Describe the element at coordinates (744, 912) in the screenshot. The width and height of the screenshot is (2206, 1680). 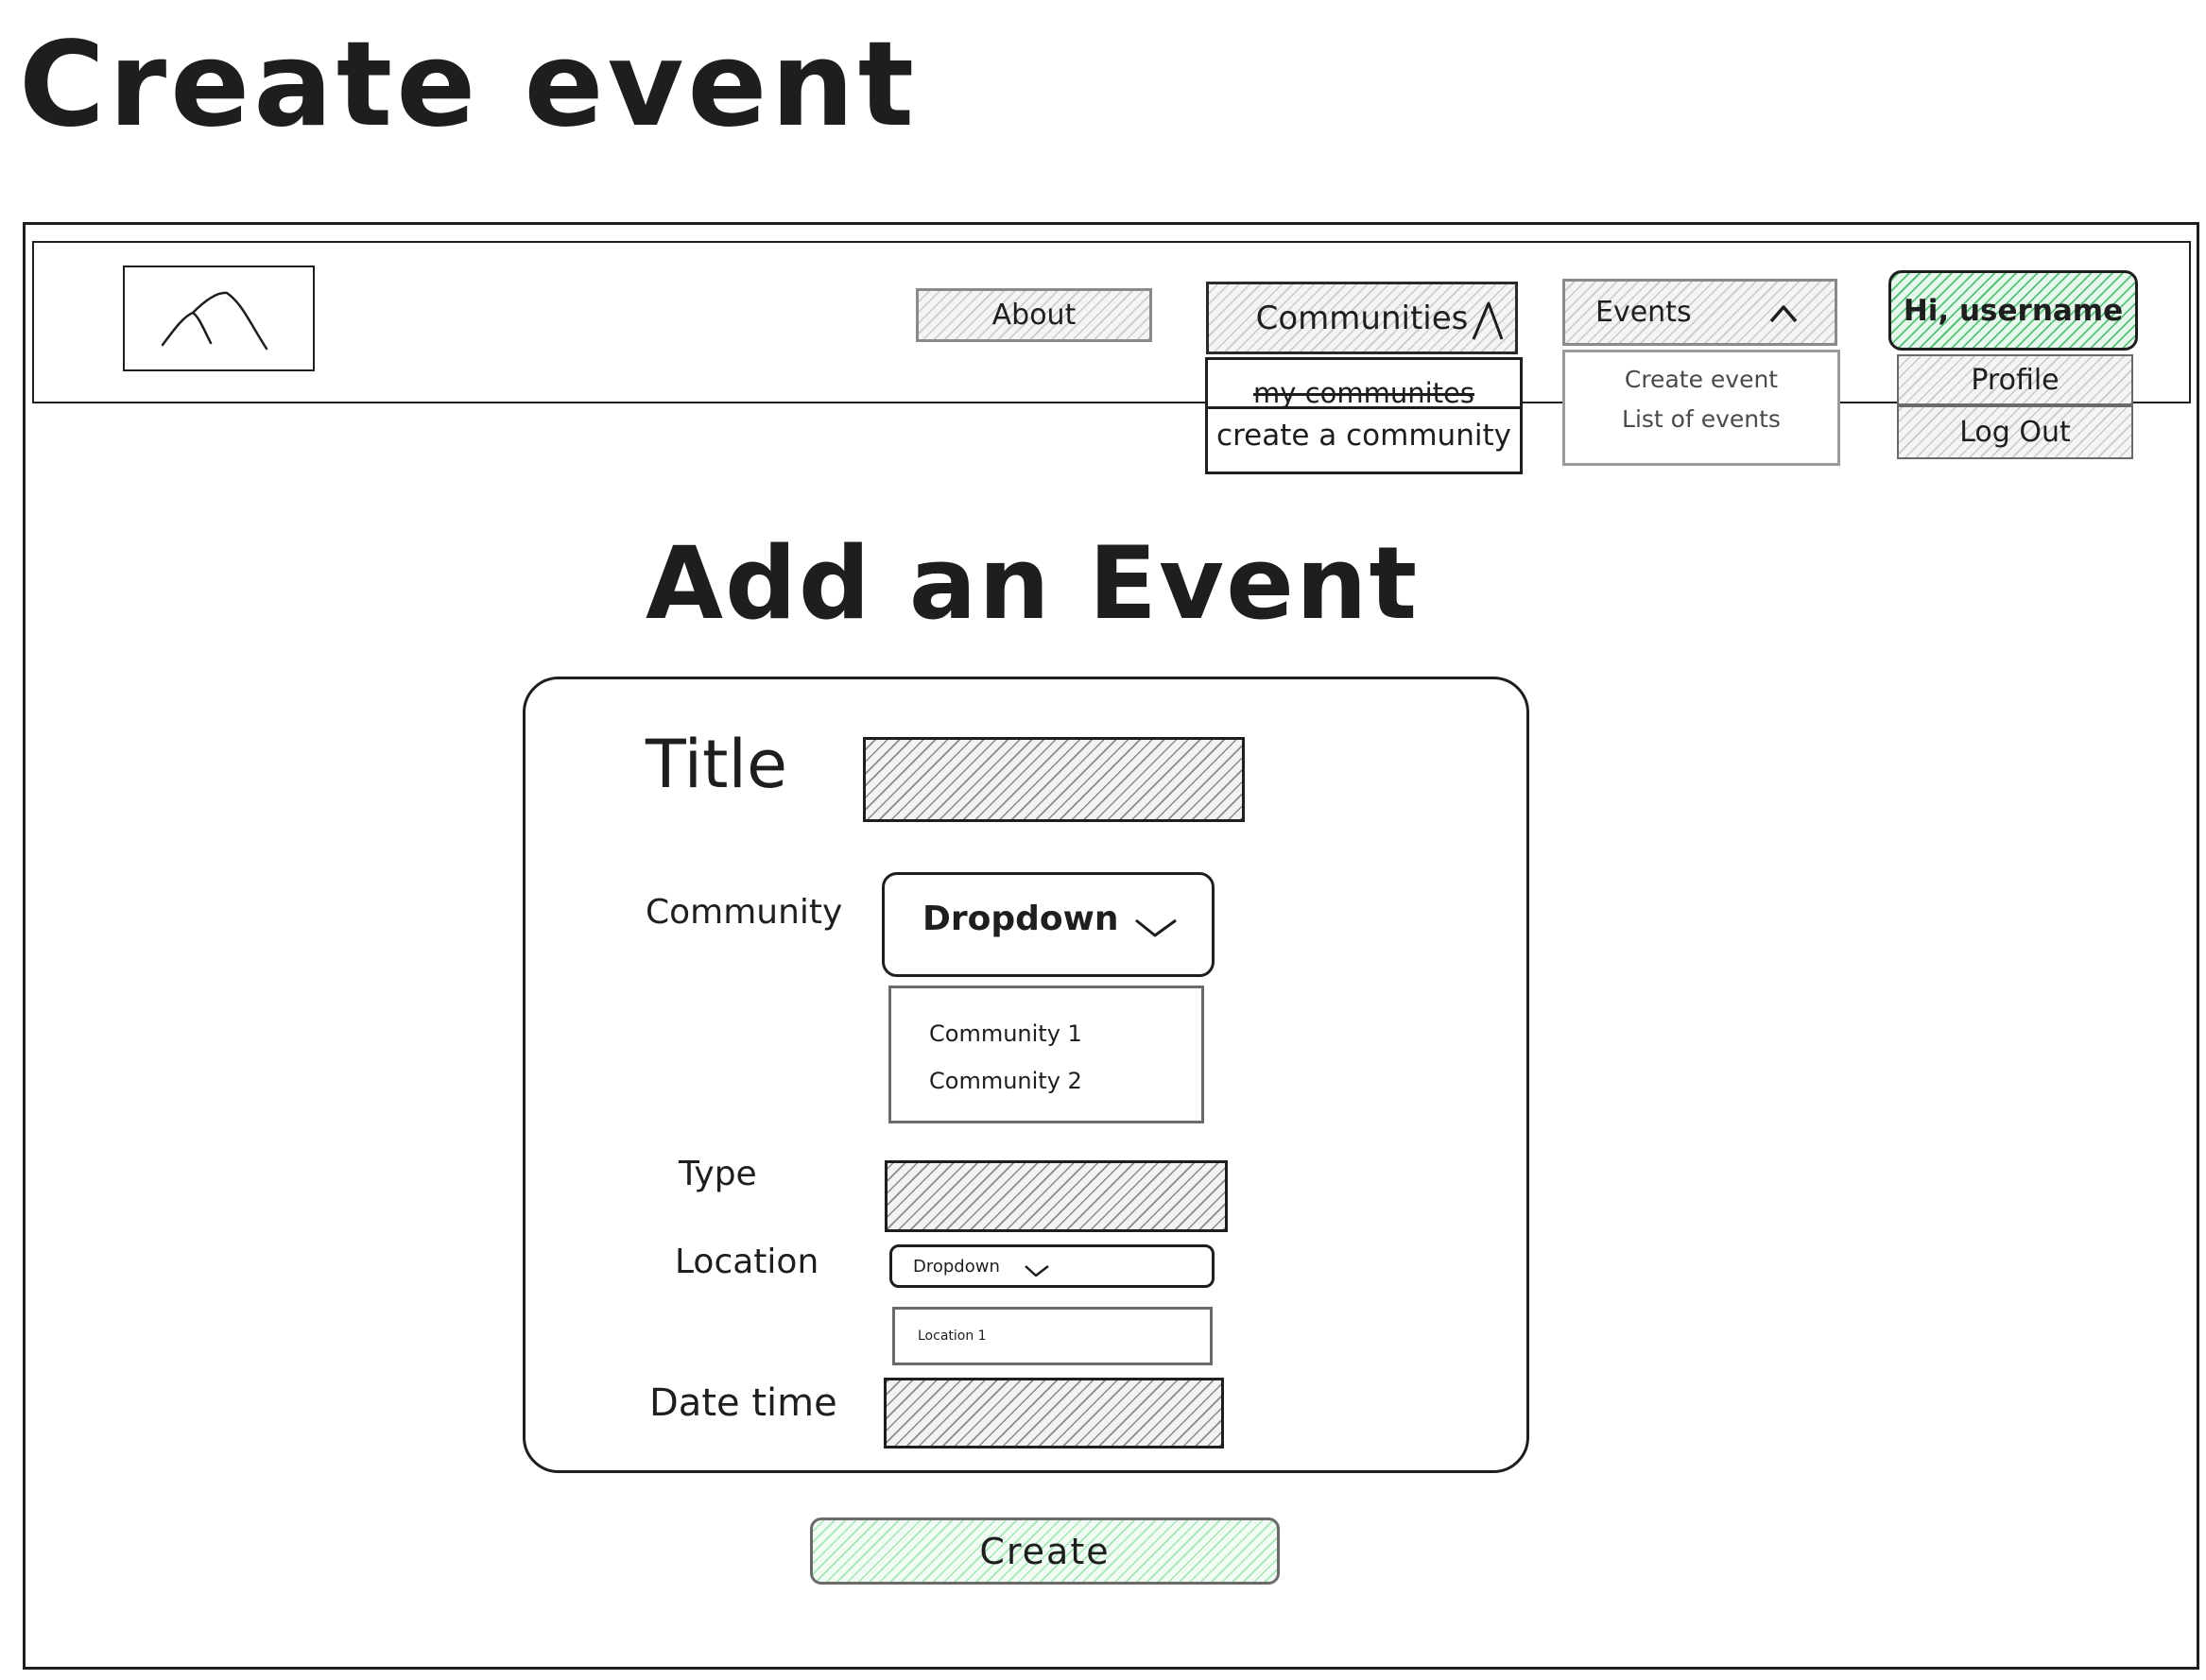
I see `community-label: Community` at that location.